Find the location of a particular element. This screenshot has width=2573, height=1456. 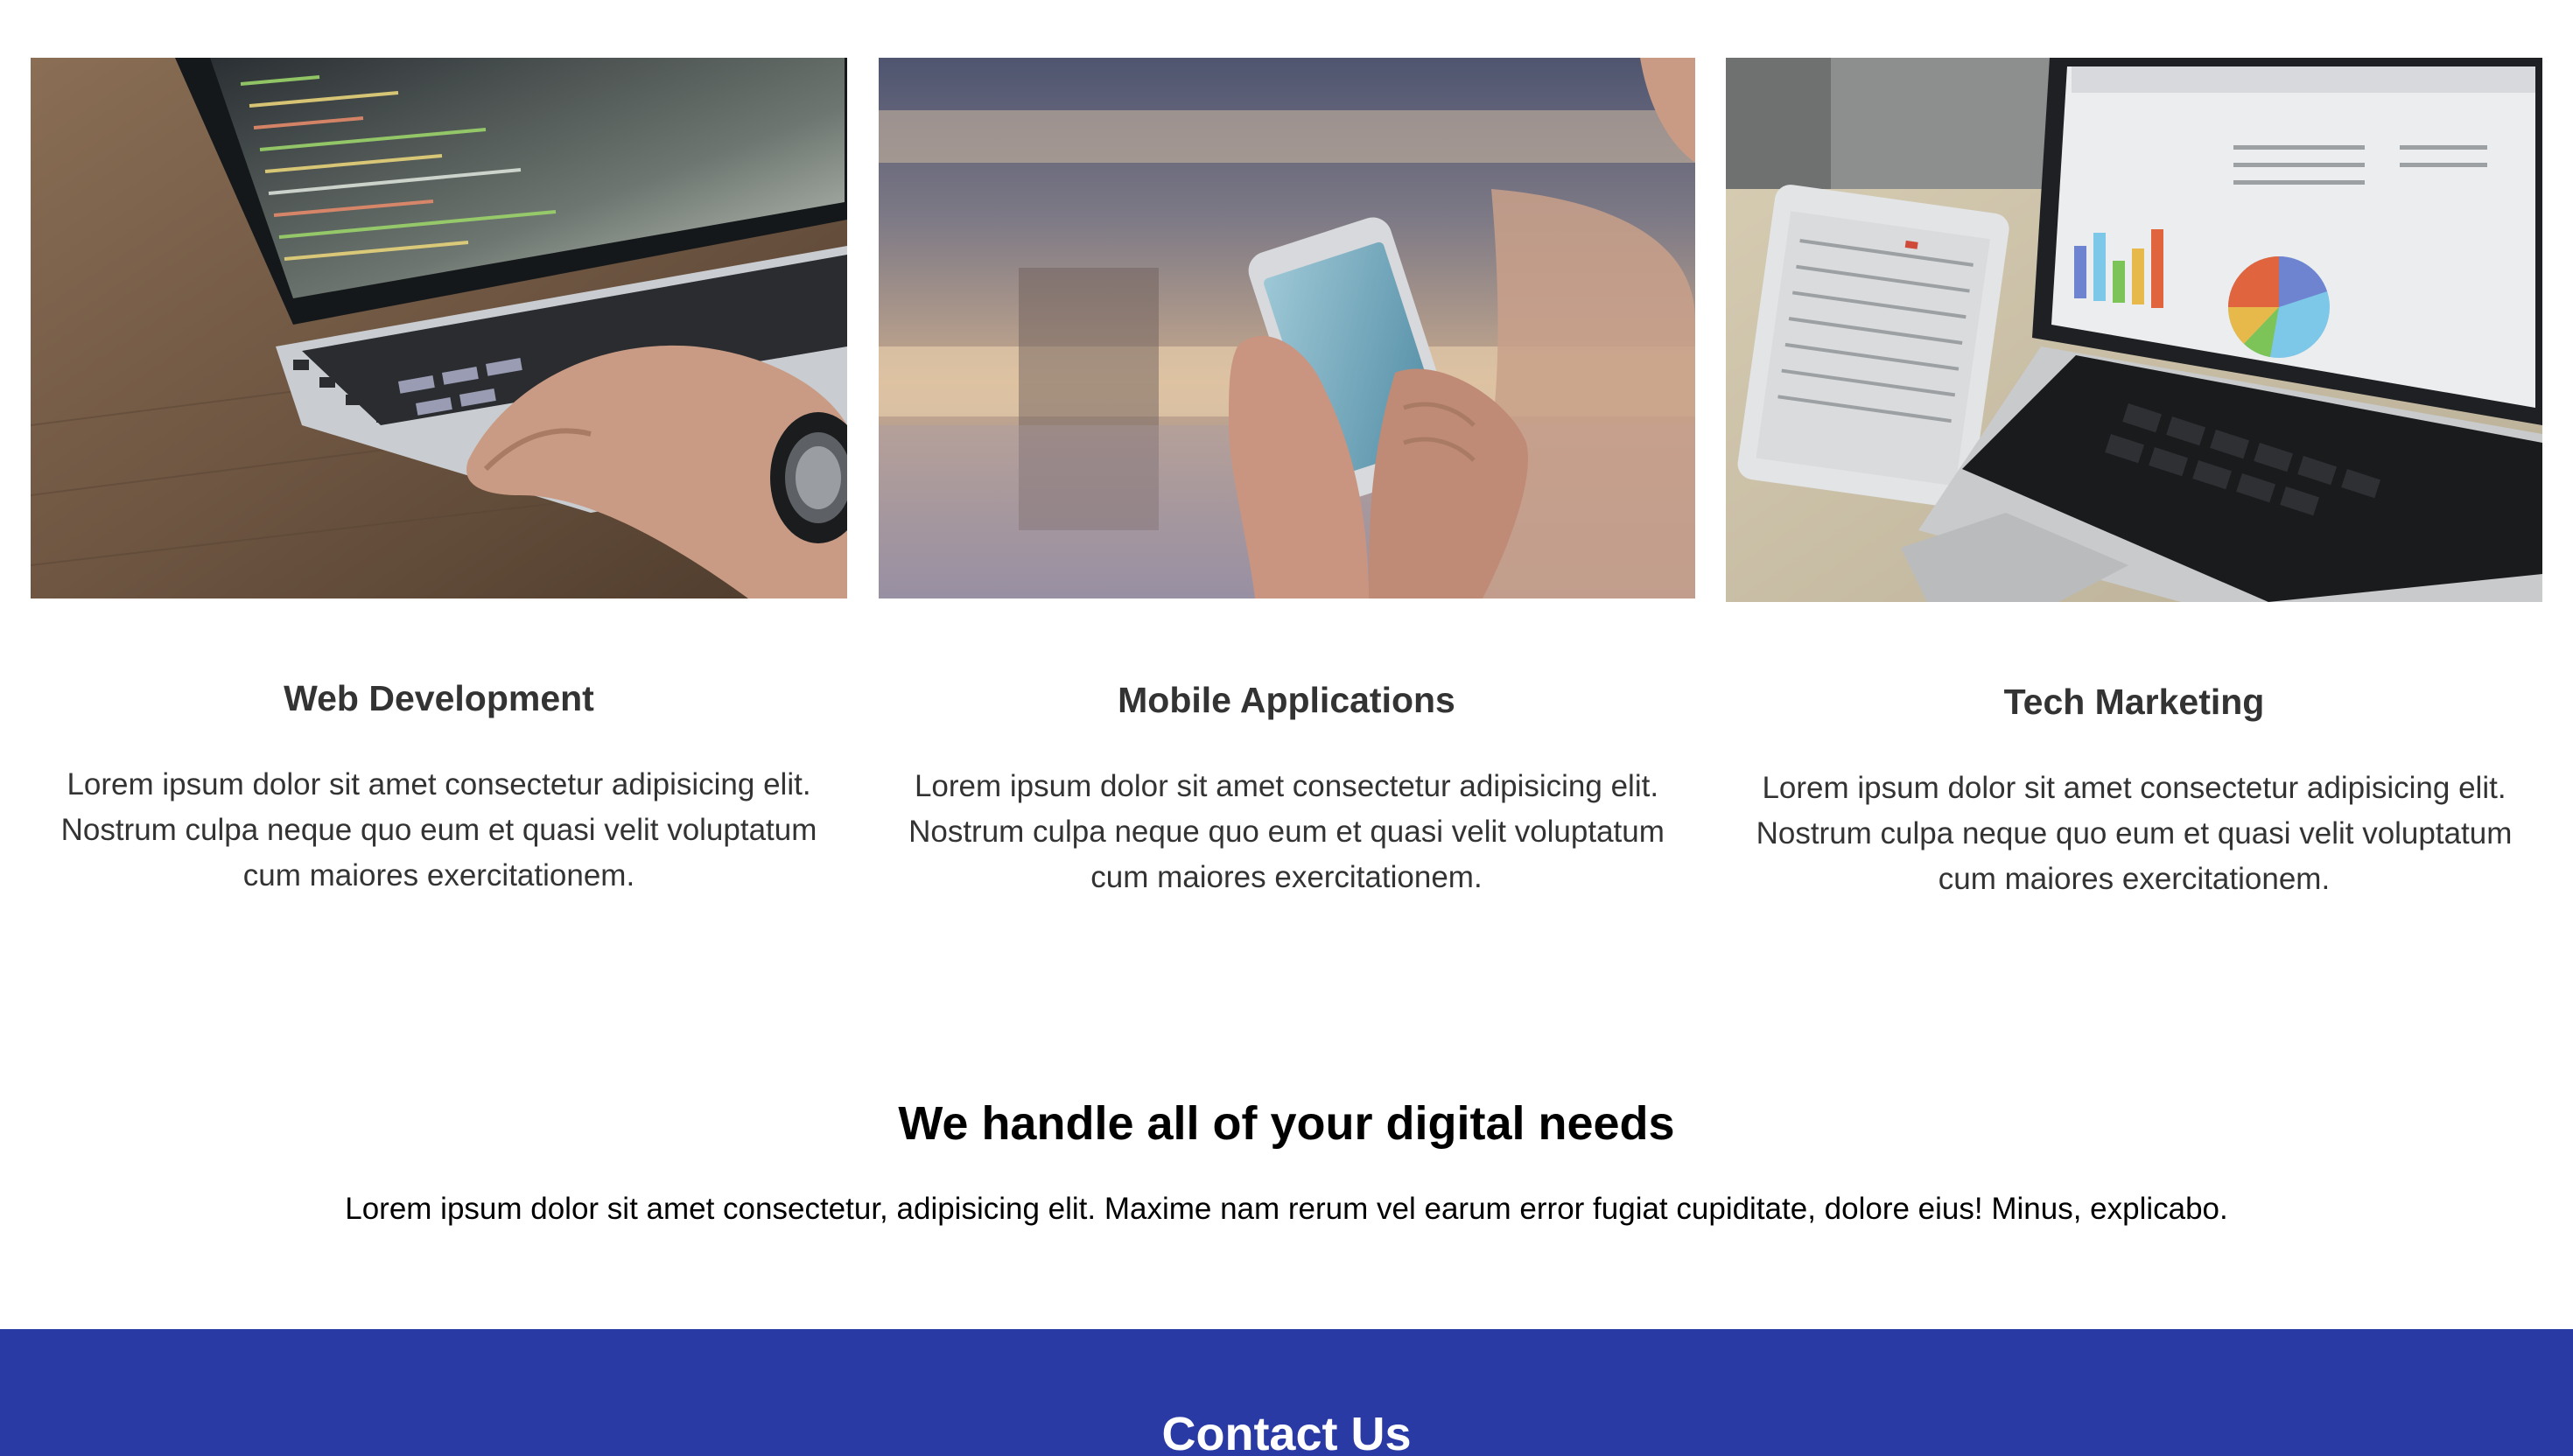

laptop-tablet-charts-photo is located at coordinates (2134, 330).